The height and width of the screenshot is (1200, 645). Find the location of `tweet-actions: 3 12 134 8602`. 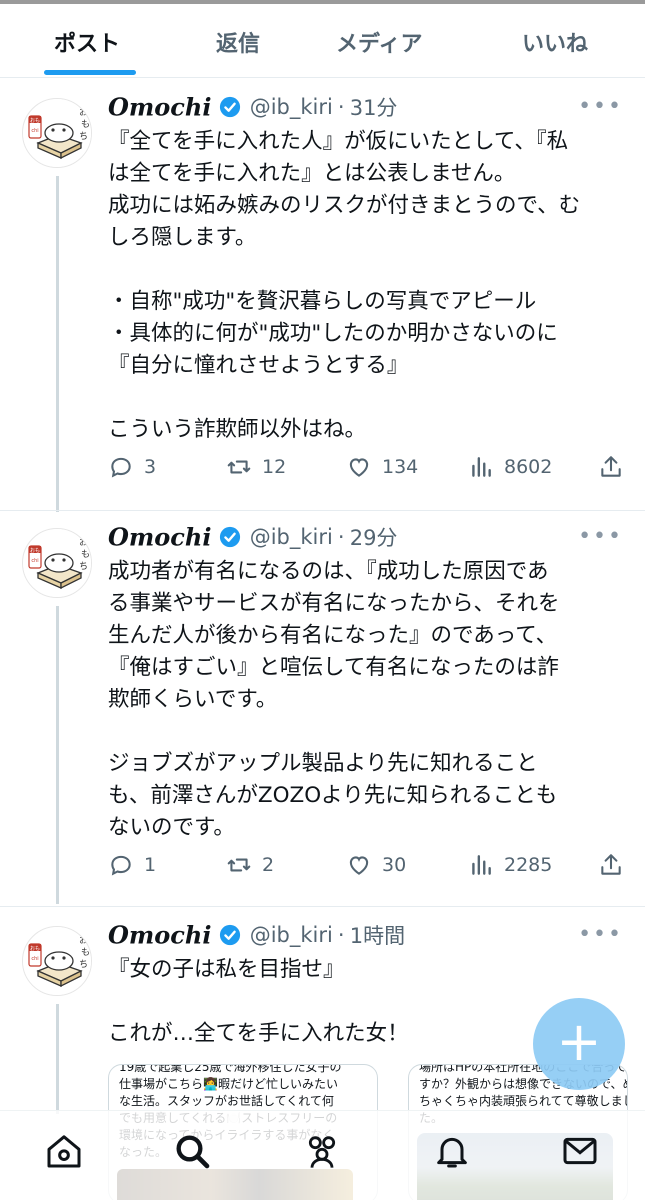

tweet-actions: 3 12 134 8602 is located at coordinates (368, 470).